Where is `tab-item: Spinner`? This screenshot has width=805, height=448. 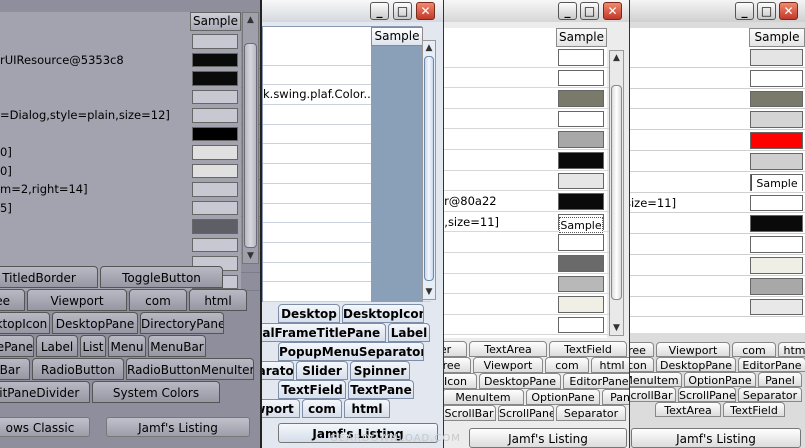 tab-item: Spinner is located at coordinates (380, 370).